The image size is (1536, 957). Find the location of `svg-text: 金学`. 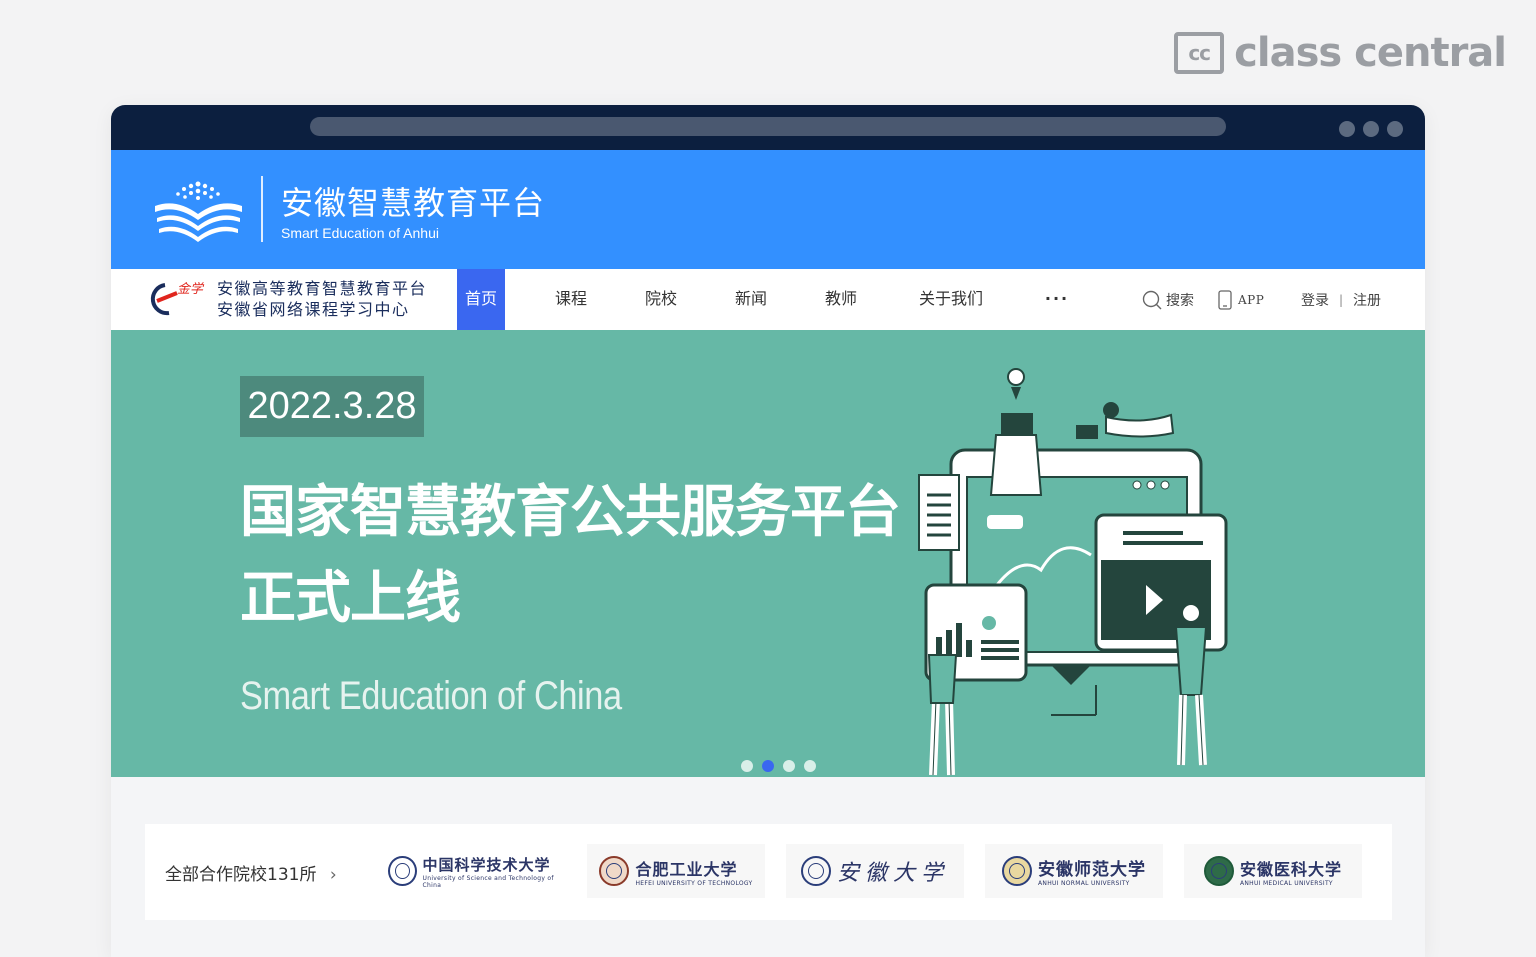

svg-text: 金学 is located at coordinates (191, 289).